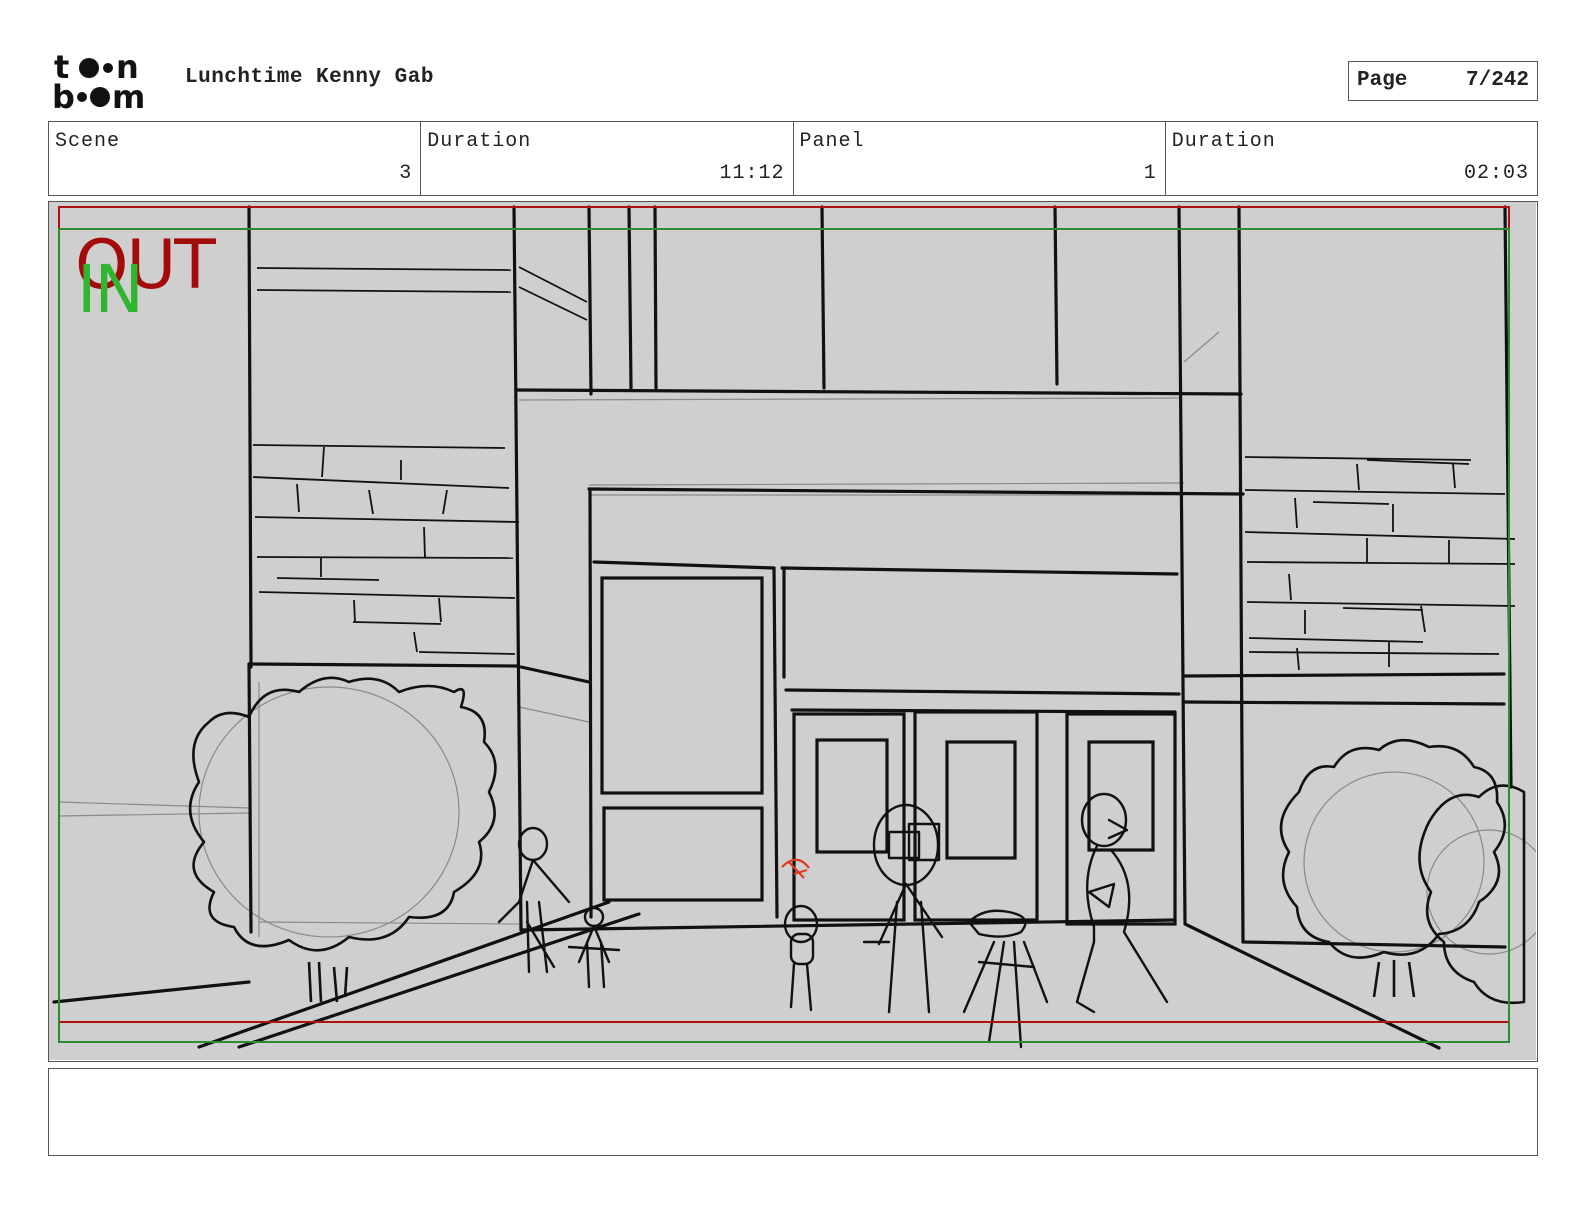 Image resolution: width=1584 pixels, height=1224 pixels. What do you see at coordinates (110, 289) in the screenshot?
I see `in-frame-marker: IN` at bounding box center [110, 289].